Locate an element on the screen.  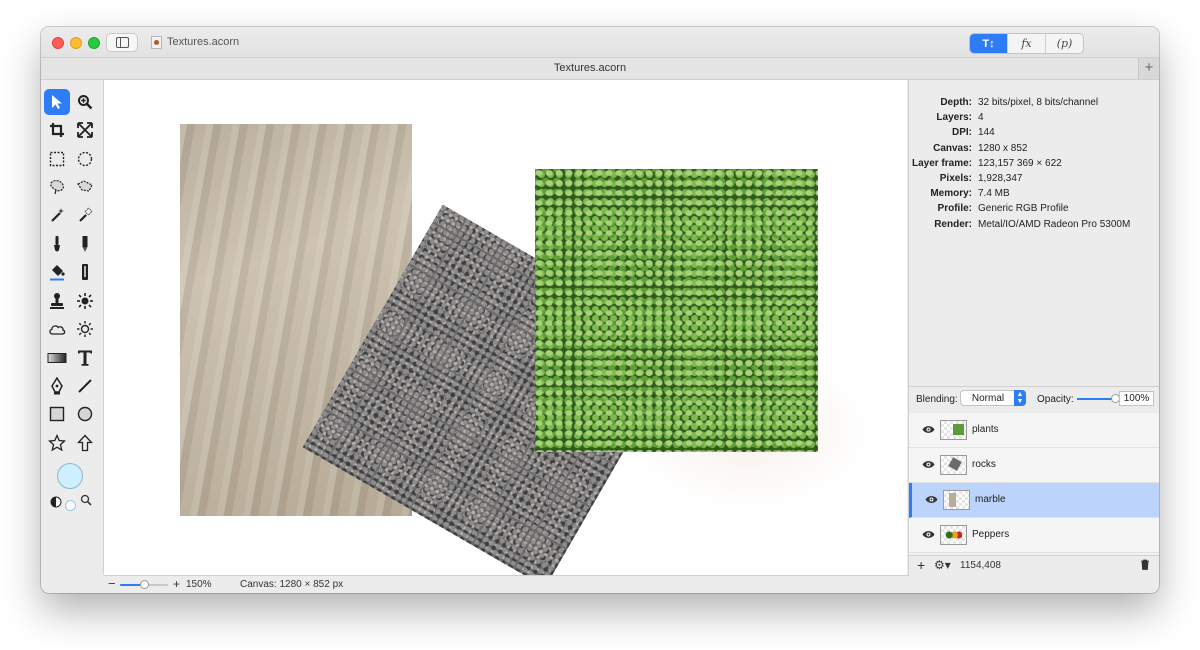
pencil-tool is located at coordinates (85, 244).